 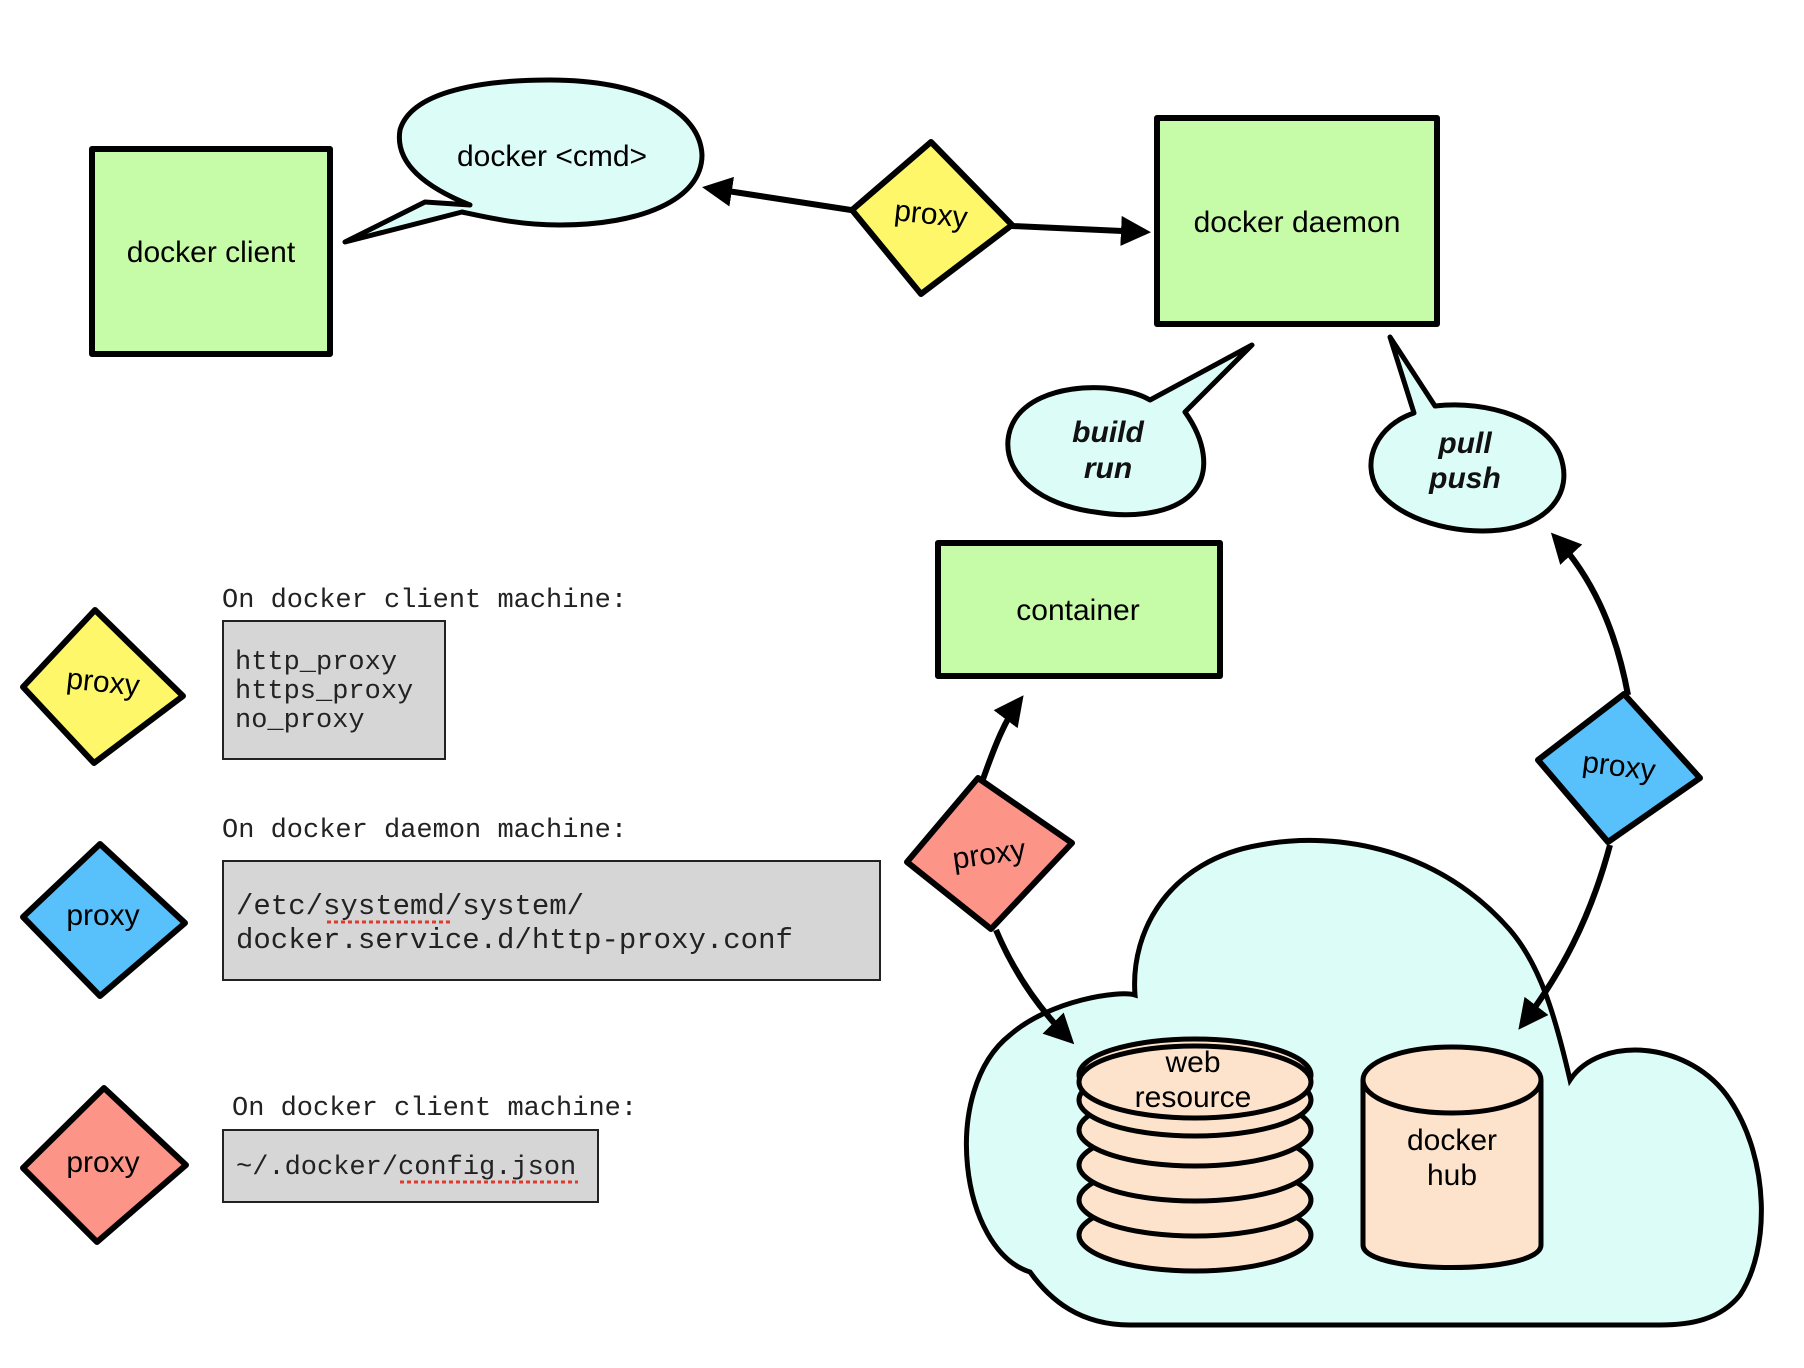 I want to click on build-label: build, so click(x=1108, y=432).